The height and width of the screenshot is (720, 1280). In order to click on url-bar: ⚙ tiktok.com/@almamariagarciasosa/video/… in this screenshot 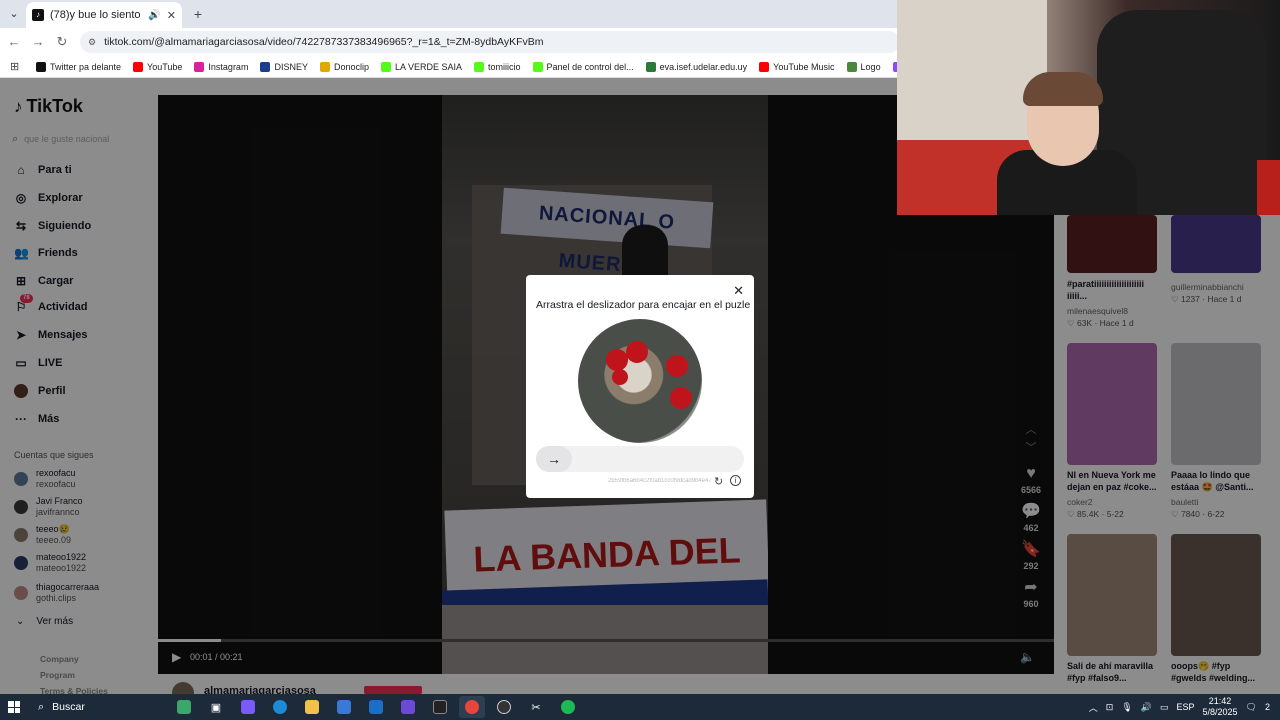, I will do `click(490, 42)`.